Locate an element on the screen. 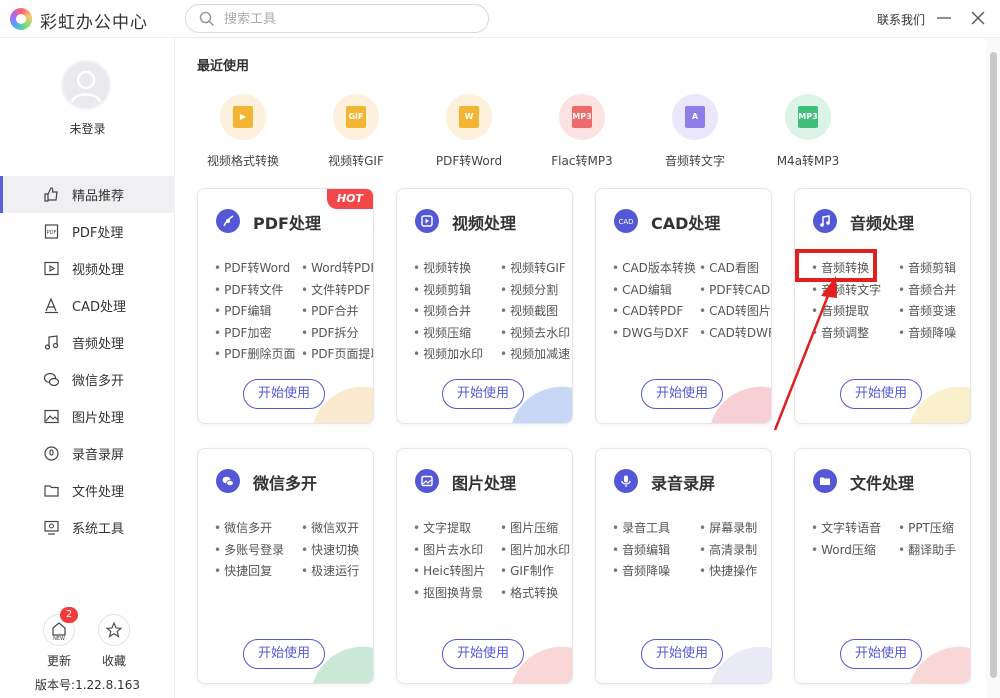 The height and width of the screenshot is (698, 1000). card-item: 高清录制 is located at coordinates (728, 549).